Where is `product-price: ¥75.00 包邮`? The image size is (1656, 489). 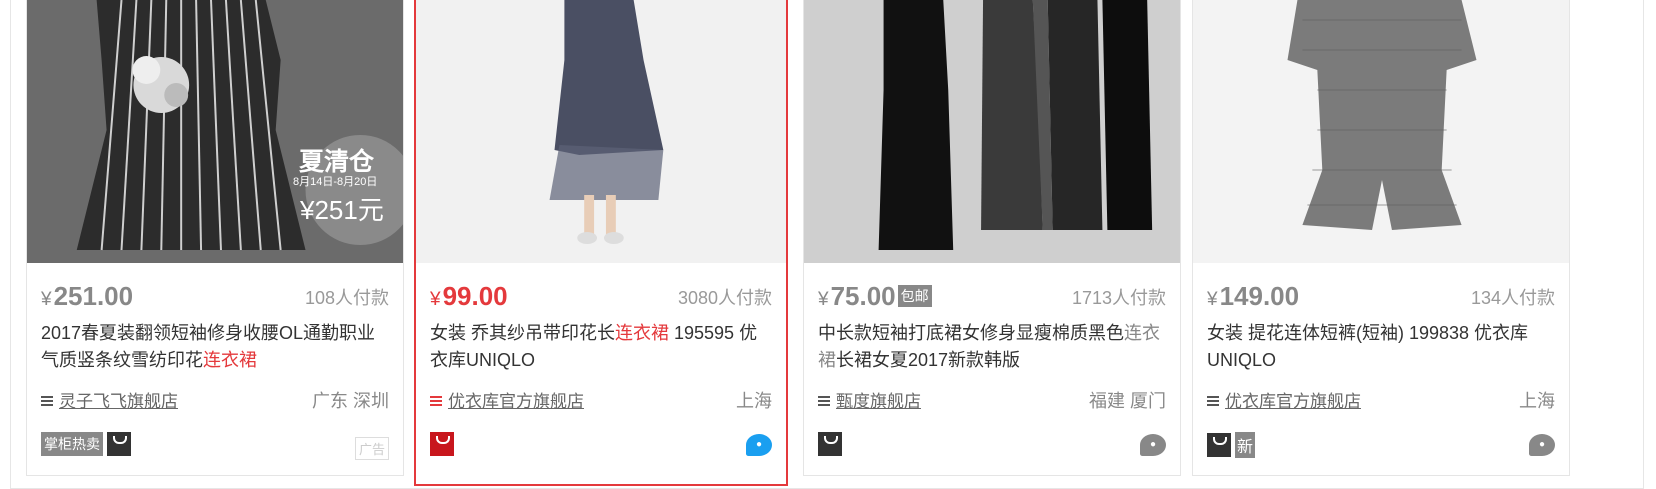 product-price: ¥75.00 包邮 is located at coordinates (875, 296).